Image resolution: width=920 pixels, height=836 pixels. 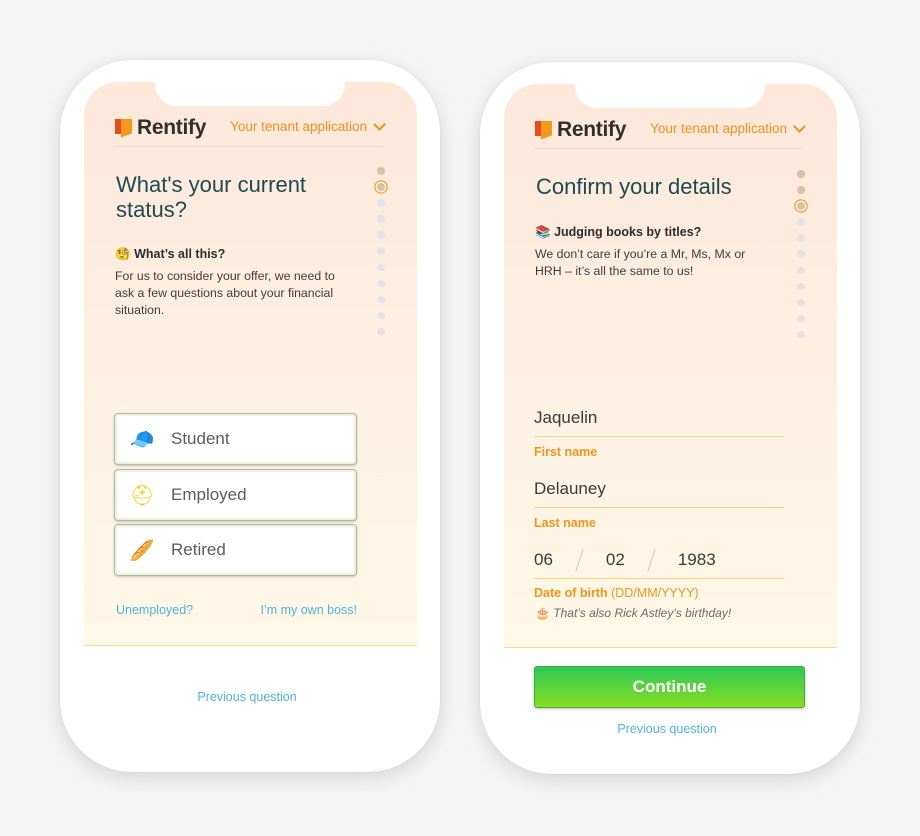 I want to click on option-employed: ⛑ Employed, so click(x=235, y=495).